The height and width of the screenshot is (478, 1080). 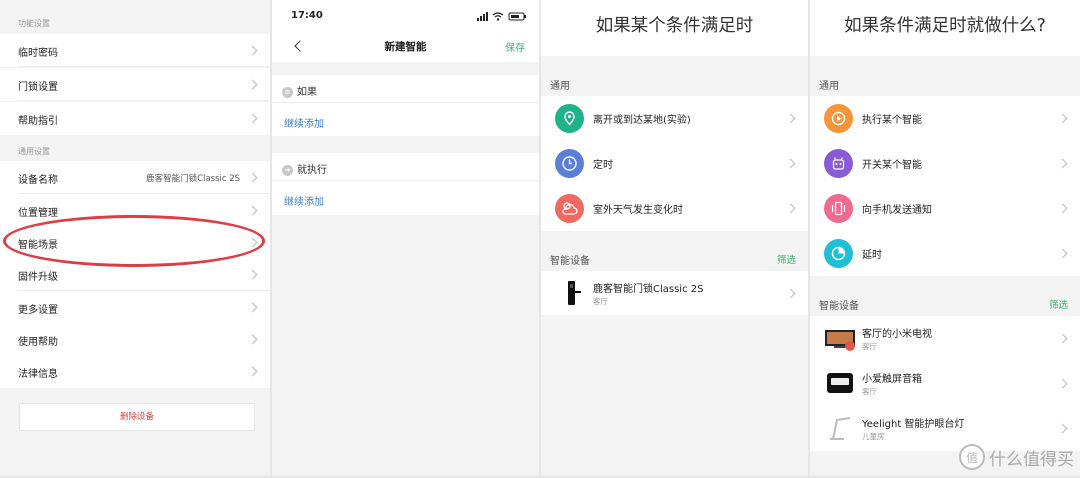 I want to click on then-action-block: ➜ 就执行 继续添加, so click(x=405, y=184).